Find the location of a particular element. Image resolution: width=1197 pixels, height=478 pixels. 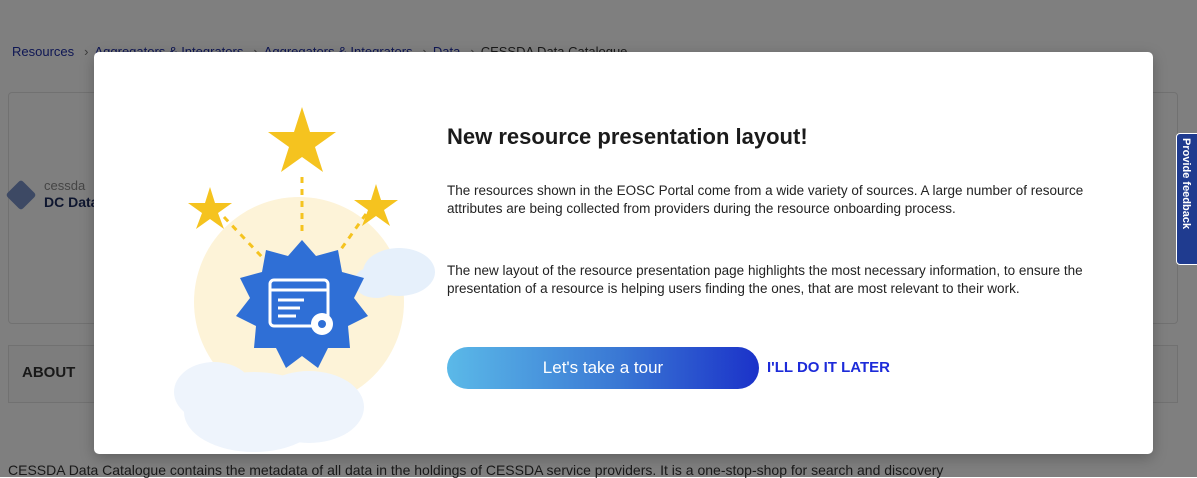

modal-title: New resource presentation layout! is located at coordinates (627, 136).